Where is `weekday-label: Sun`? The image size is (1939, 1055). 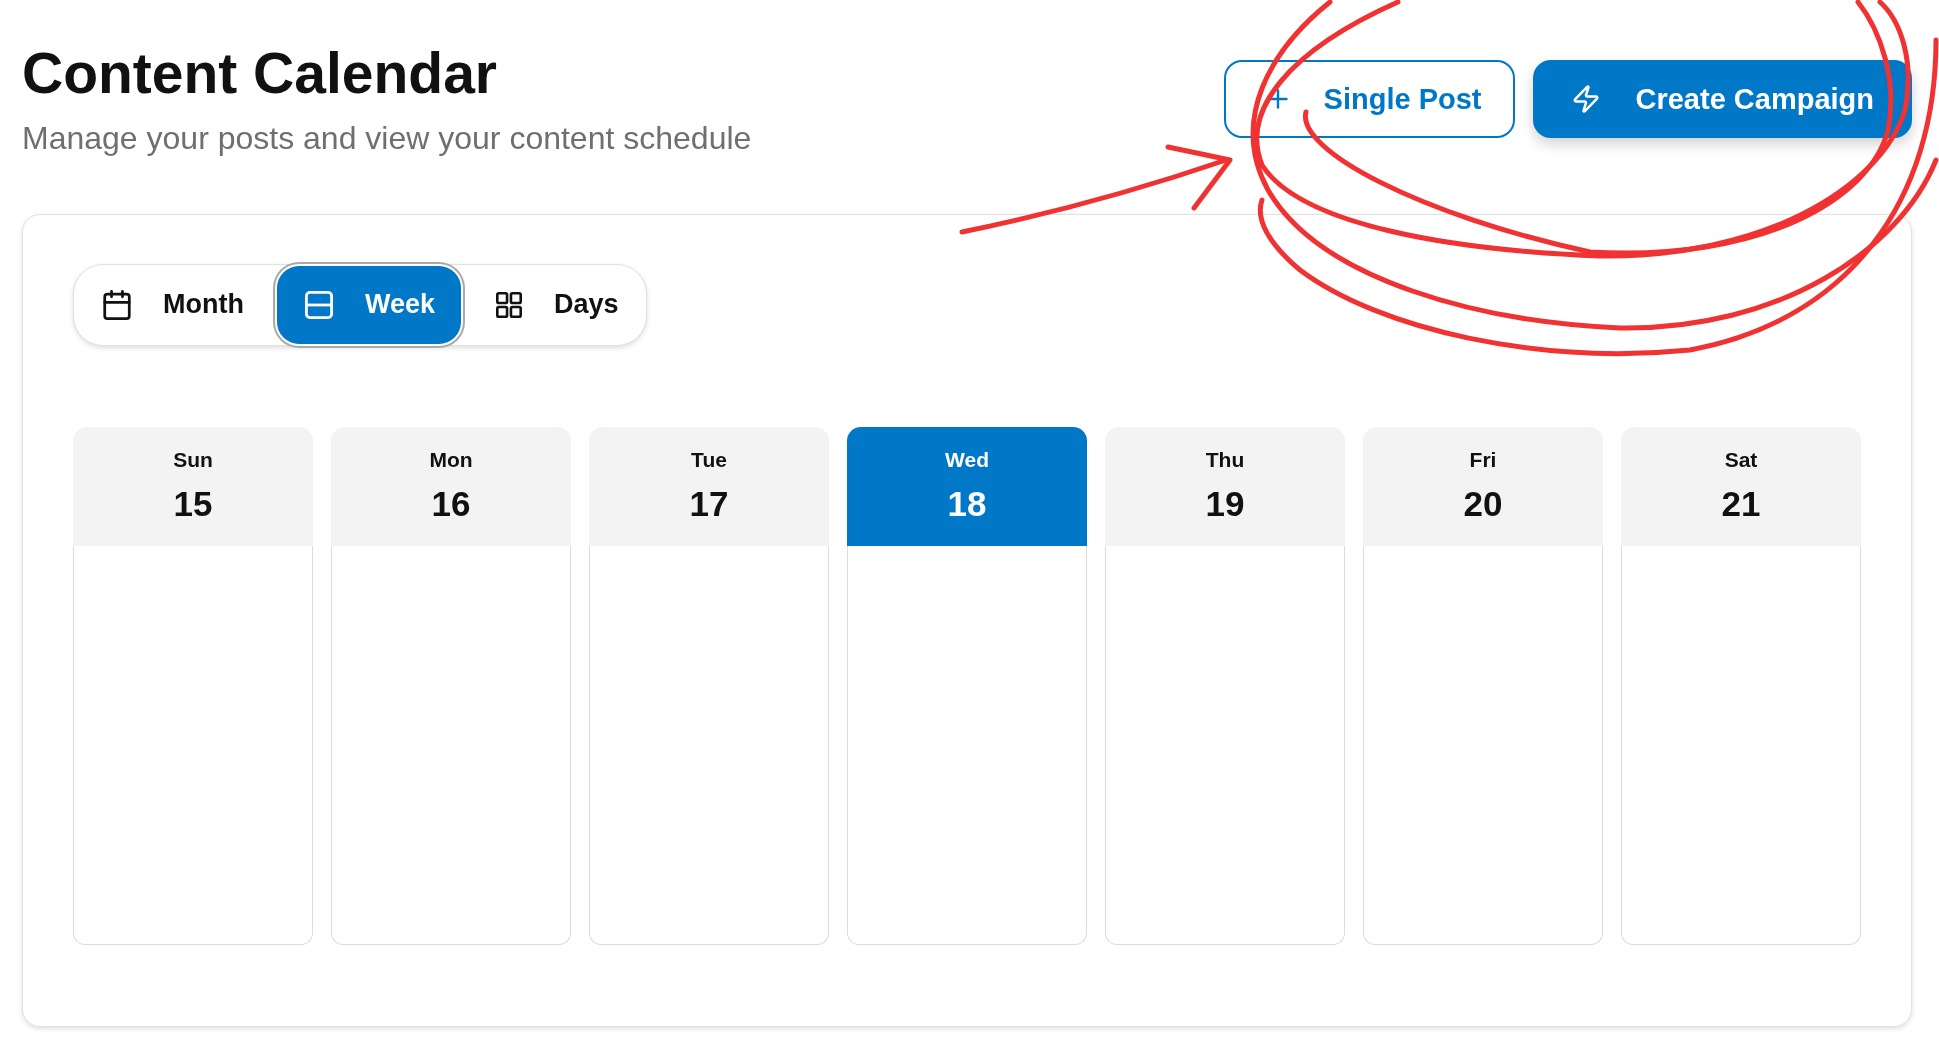
weekday-label: Sun is located at coordinates (193, 459).